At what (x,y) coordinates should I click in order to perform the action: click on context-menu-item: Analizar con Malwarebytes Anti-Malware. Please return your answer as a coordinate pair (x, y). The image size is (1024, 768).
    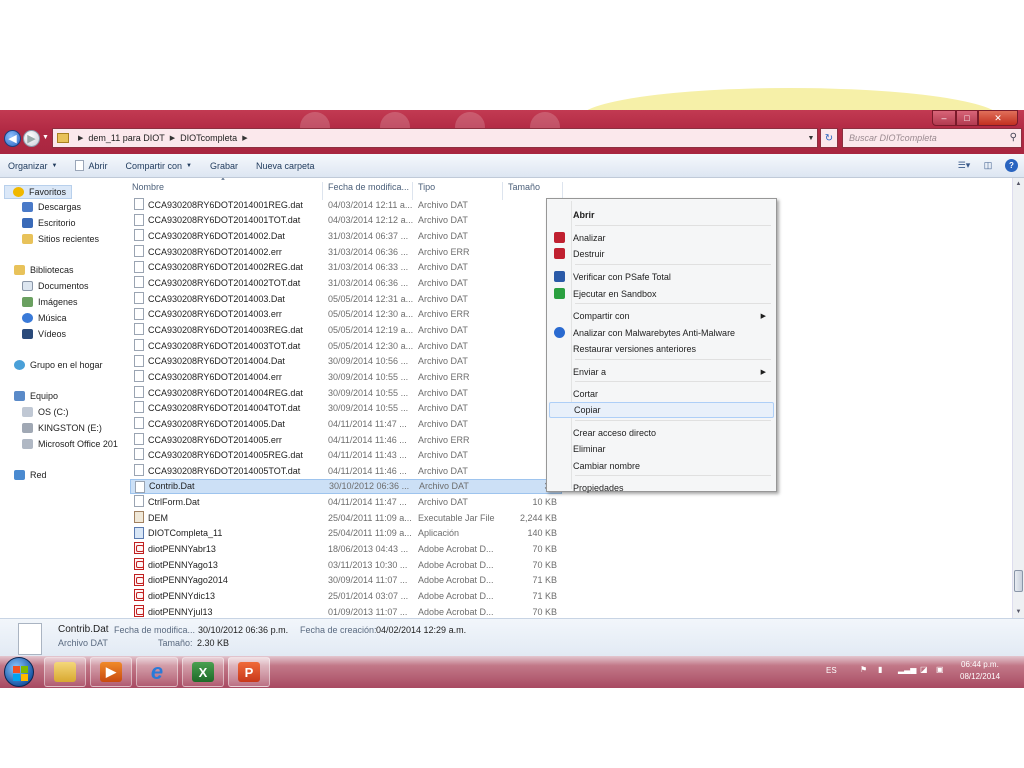
    Looking at the image, I should click on (661, 333).